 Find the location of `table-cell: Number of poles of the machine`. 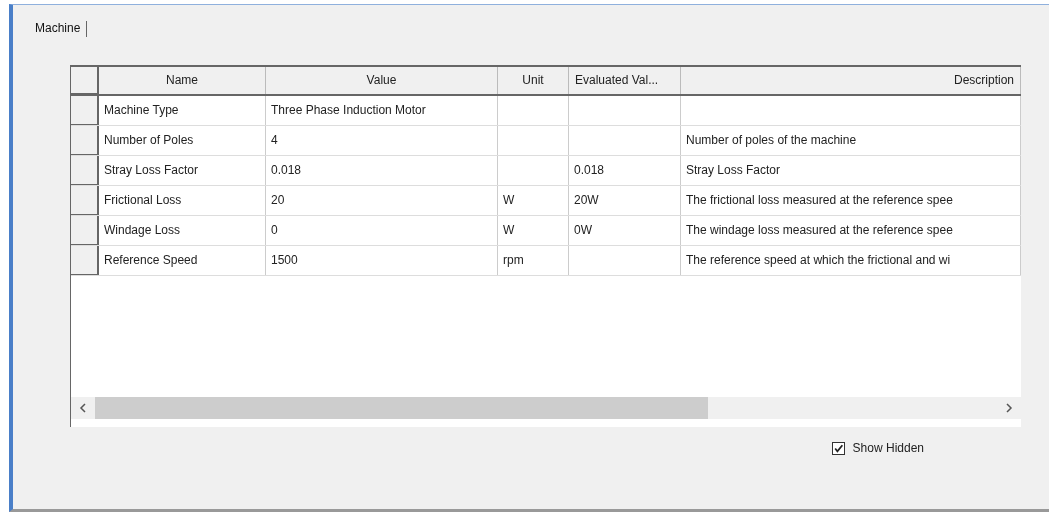

table-cell: Number of poles of the machine is located at coordinates (771, 140).